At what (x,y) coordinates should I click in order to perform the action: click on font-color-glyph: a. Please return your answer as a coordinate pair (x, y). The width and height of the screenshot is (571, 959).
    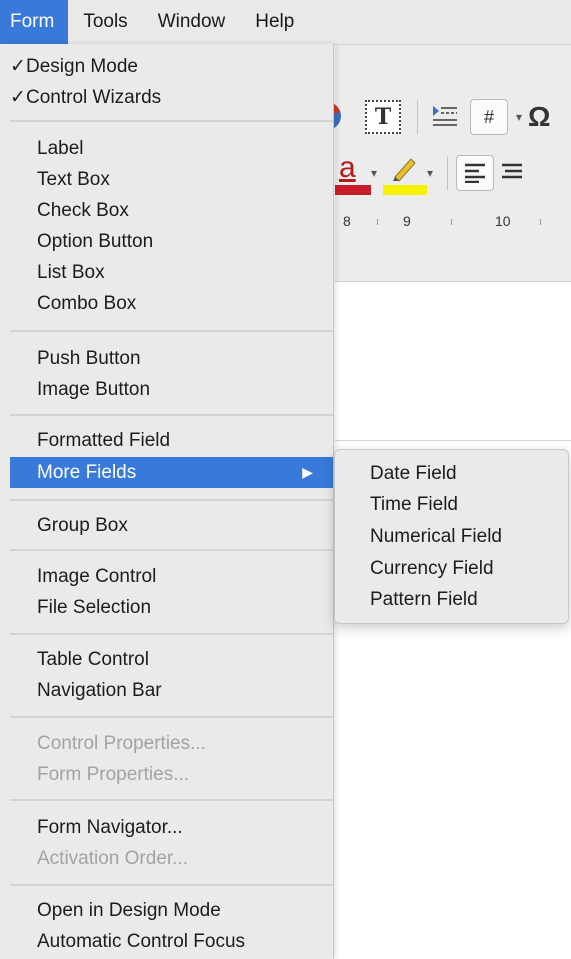
    Looking at the image, I should click on (347, 167).